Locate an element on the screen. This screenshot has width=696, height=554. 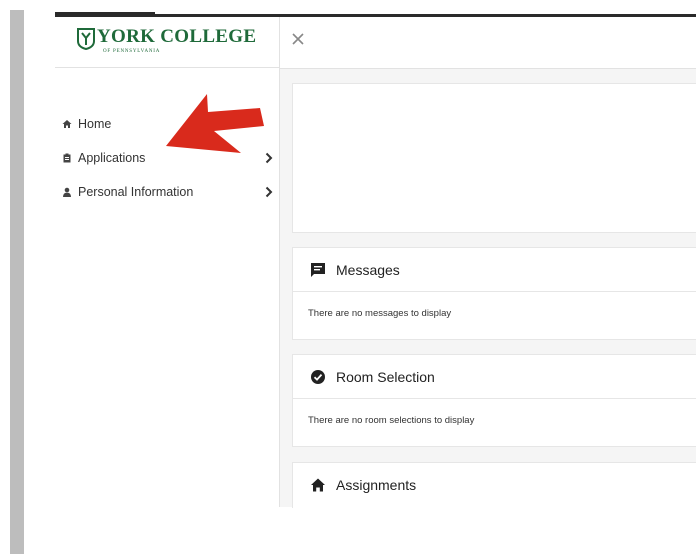
close-icon is located at coordinates (298, 39).